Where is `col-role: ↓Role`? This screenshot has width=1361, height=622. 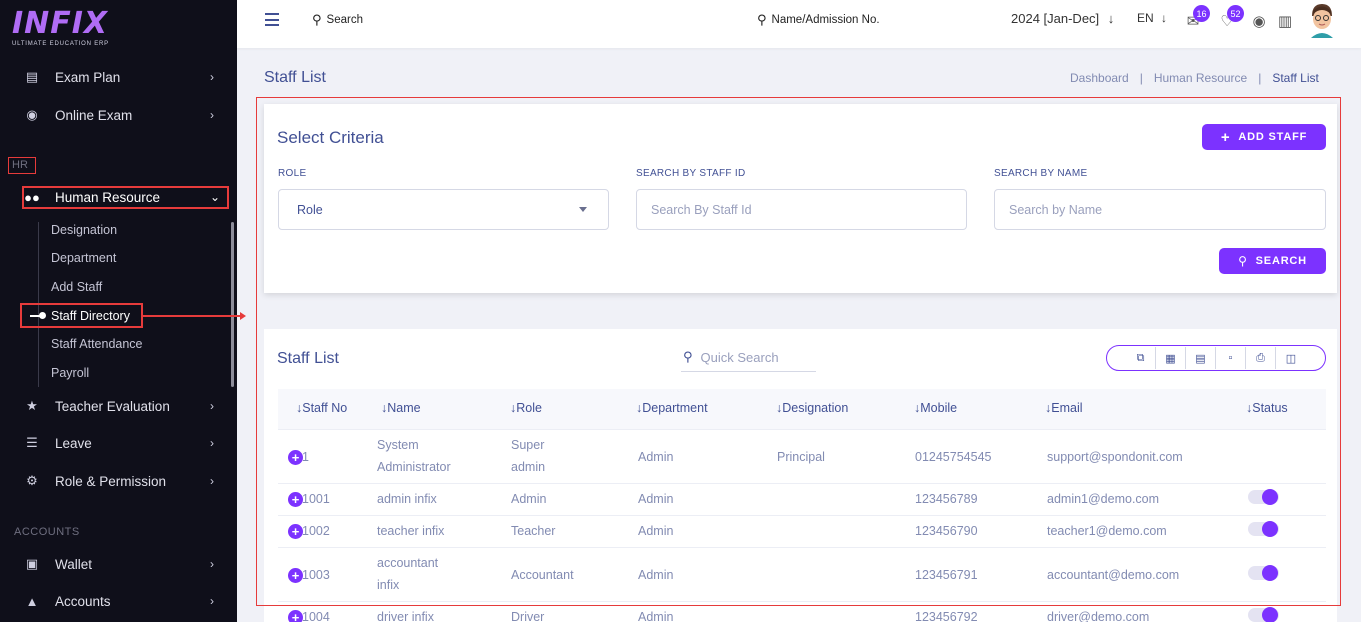
col-role: ↓Role is located at coordinates (526, 408).